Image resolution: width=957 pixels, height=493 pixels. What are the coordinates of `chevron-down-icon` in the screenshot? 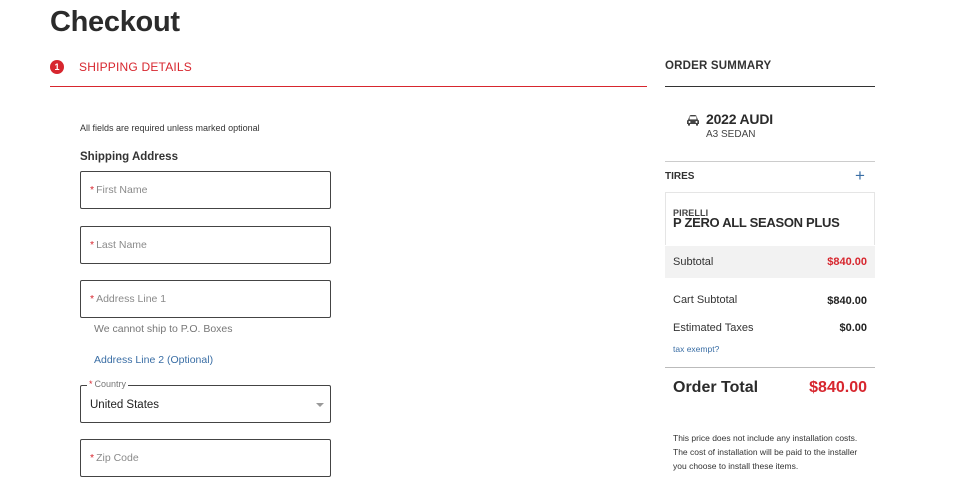 It's located at (320, 405).